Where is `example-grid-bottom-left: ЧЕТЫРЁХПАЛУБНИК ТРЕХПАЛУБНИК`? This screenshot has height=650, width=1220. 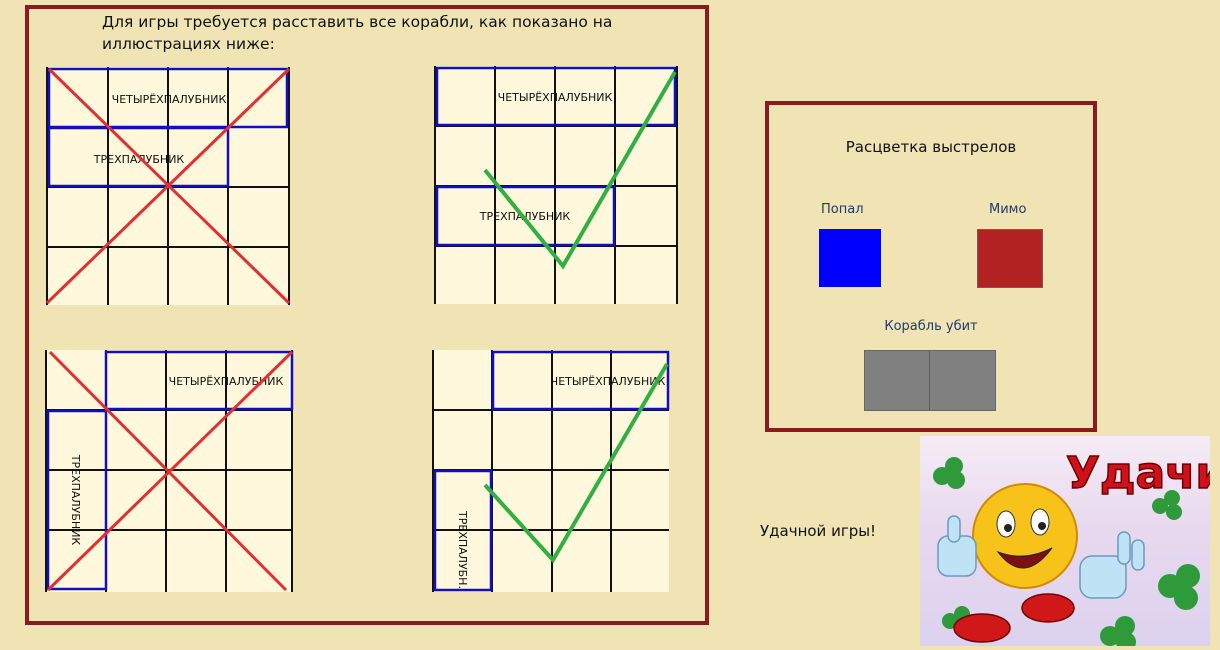 example-grid-bottom-left: ЧЕТЫРЁХПАЛУБНИК ТРЕХПАЛУБНИК is located at coordinates (169, 471).